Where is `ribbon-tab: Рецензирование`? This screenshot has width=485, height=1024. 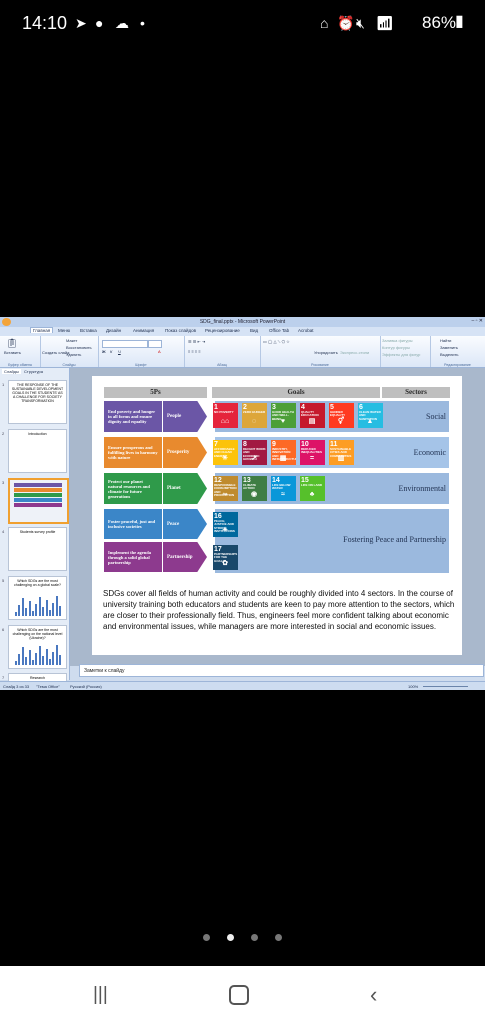 ribbon-tab: Рецензирование is located at coordinates (222, 330).